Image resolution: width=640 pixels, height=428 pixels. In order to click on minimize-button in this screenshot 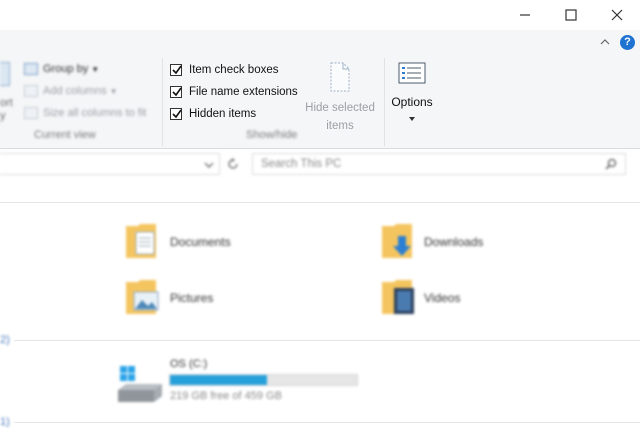, I will do `click(525, 15)`.